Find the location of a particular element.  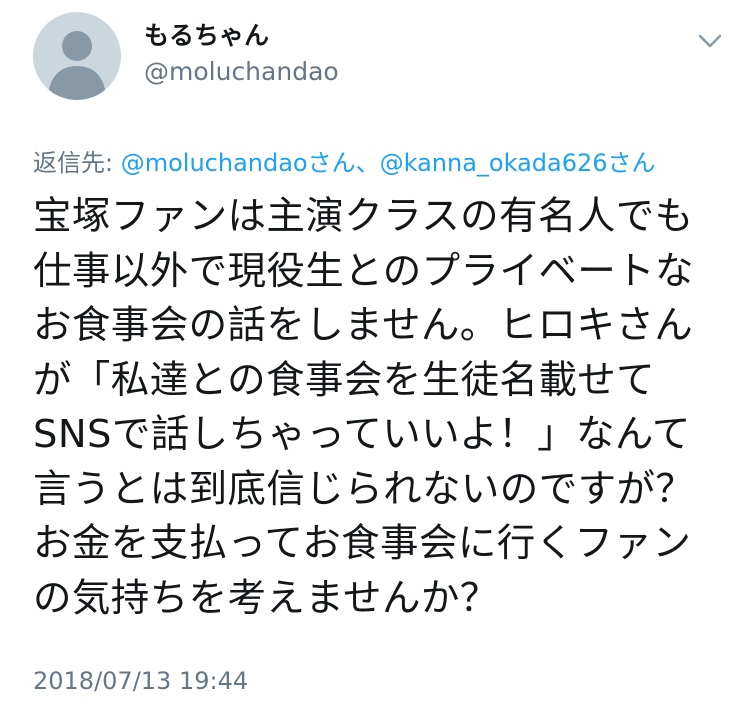

reply-mention-suffix: さん is located at coordinates (631, 163).